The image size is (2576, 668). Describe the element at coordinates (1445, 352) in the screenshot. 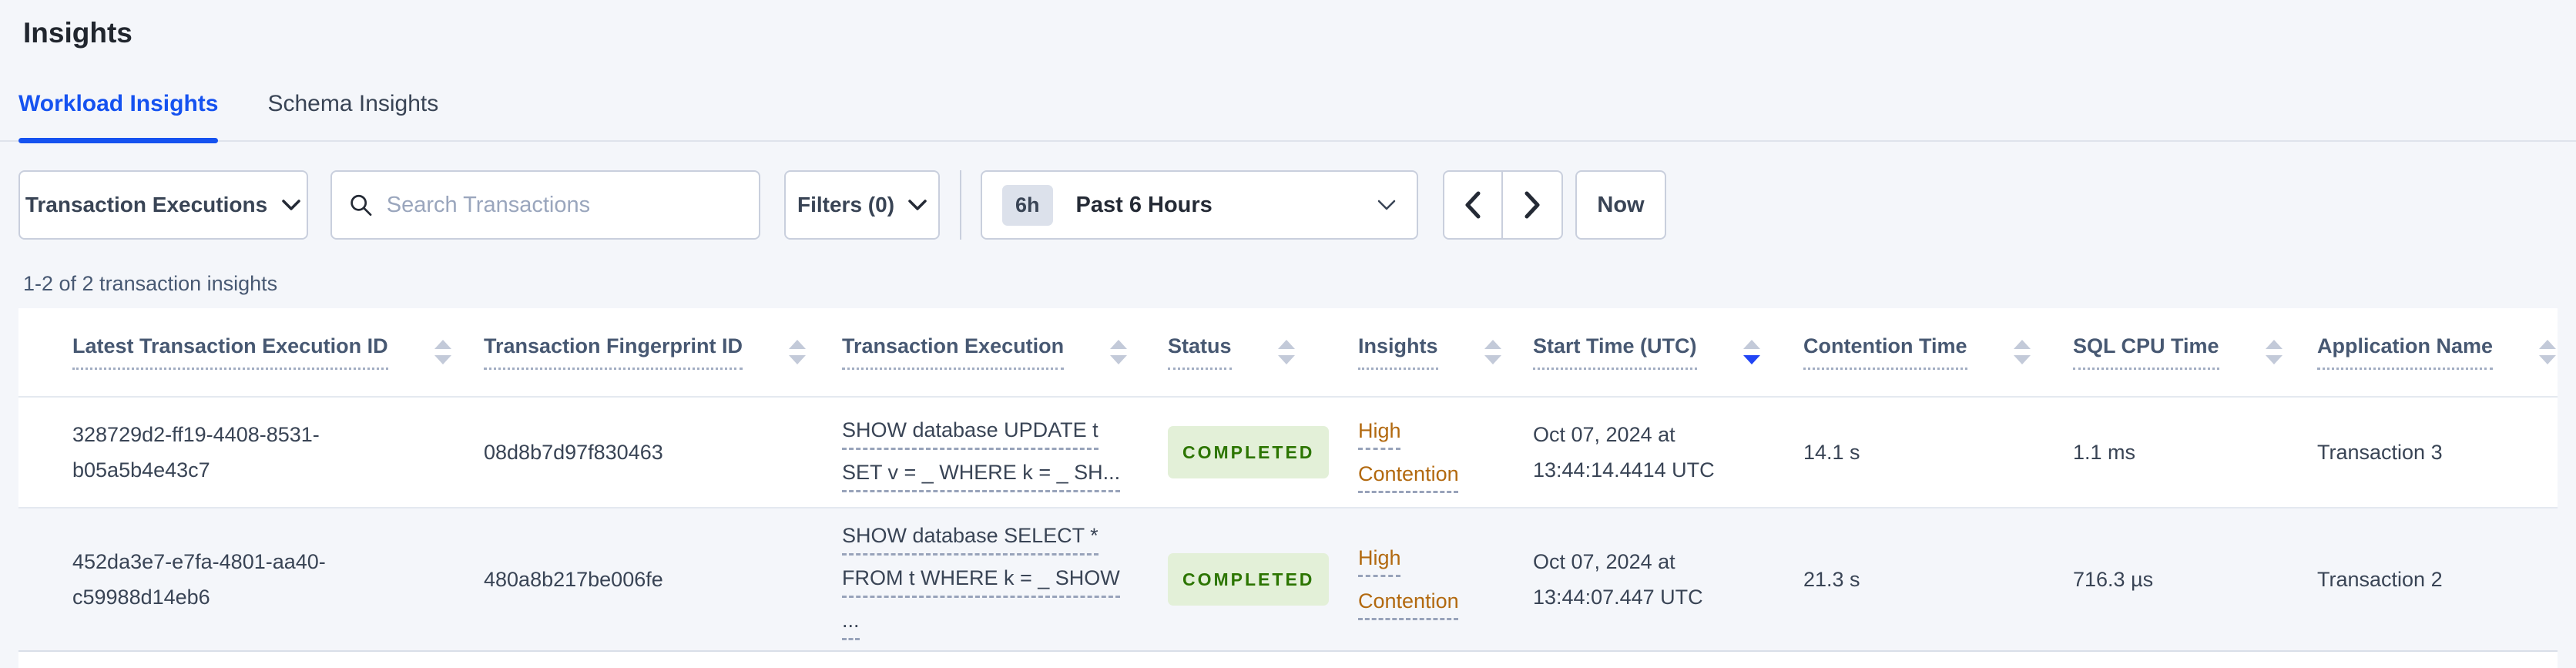

I see `column-header-insights: Insights` at that location.